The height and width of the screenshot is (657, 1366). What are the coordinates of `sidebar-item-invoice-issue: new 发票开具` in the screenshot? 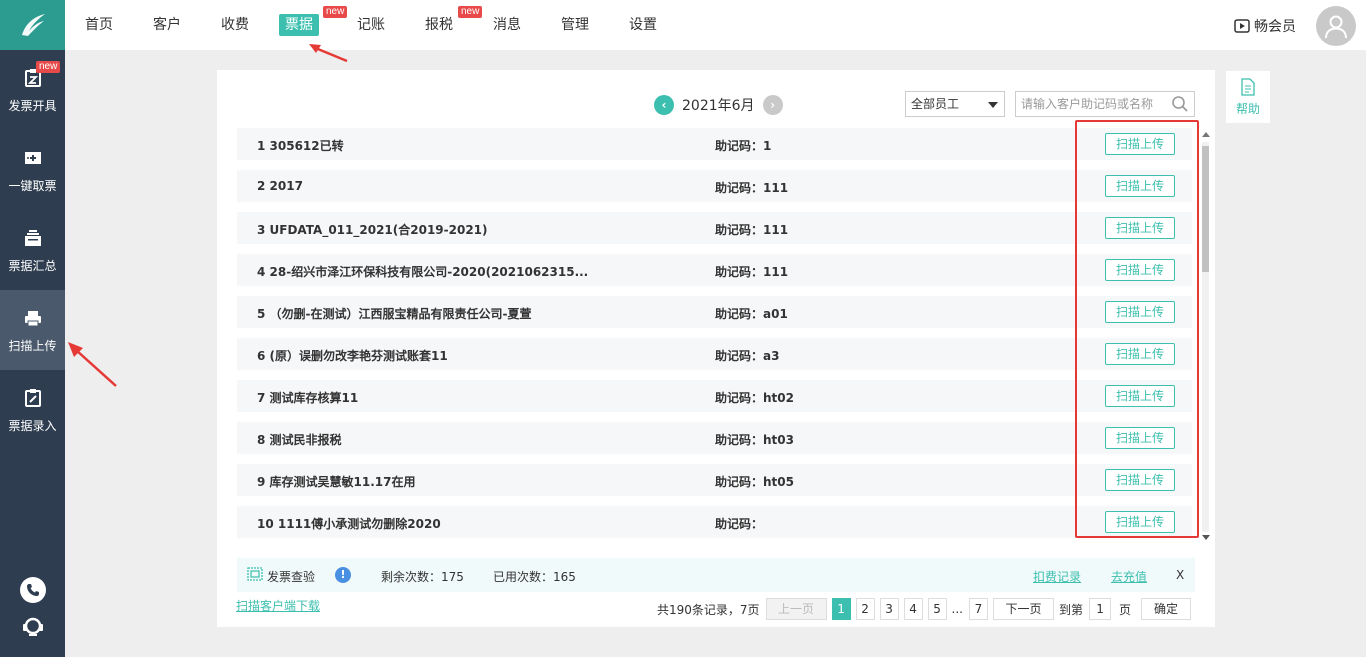 It's located at (32, 90).